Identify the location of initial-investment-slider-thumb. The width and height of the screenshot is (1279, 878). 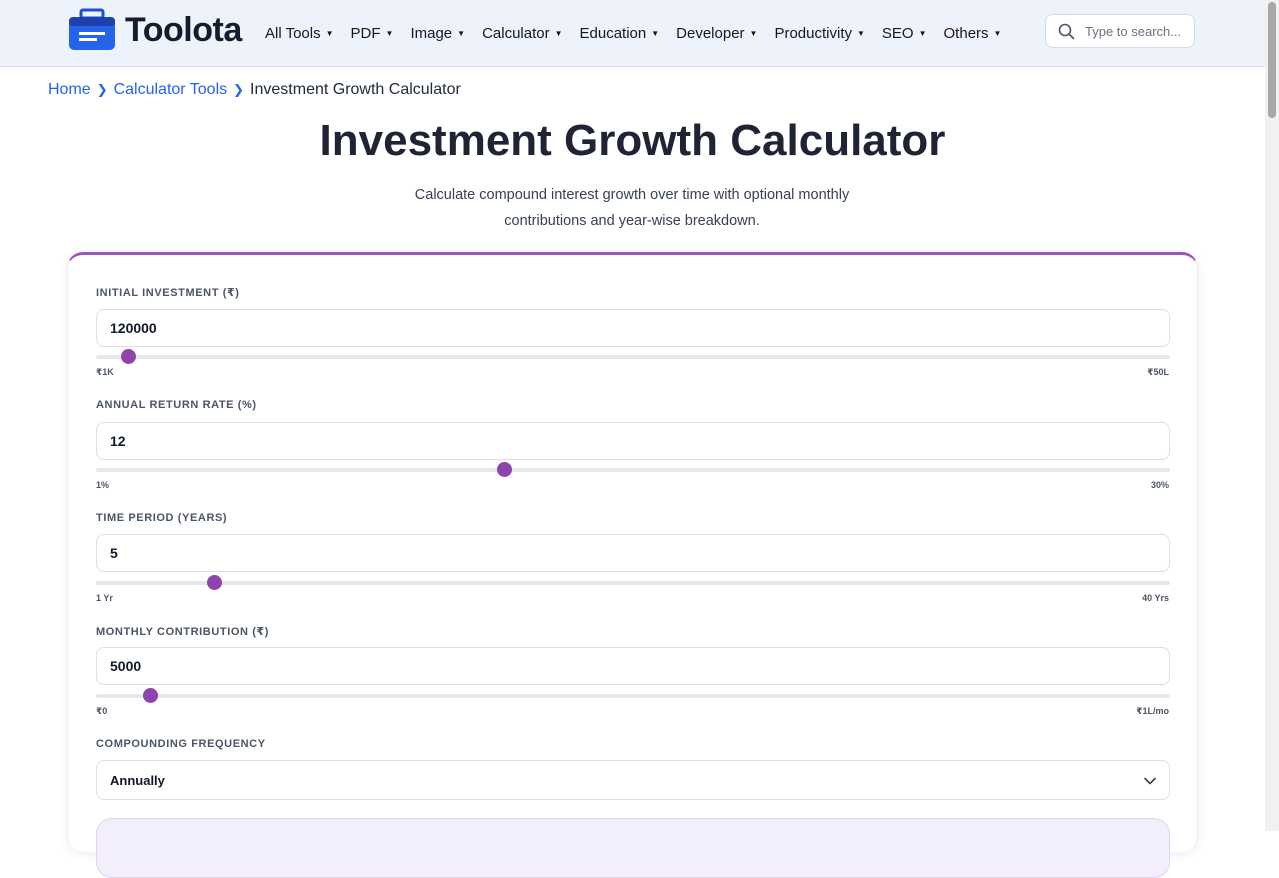
(129, 356).